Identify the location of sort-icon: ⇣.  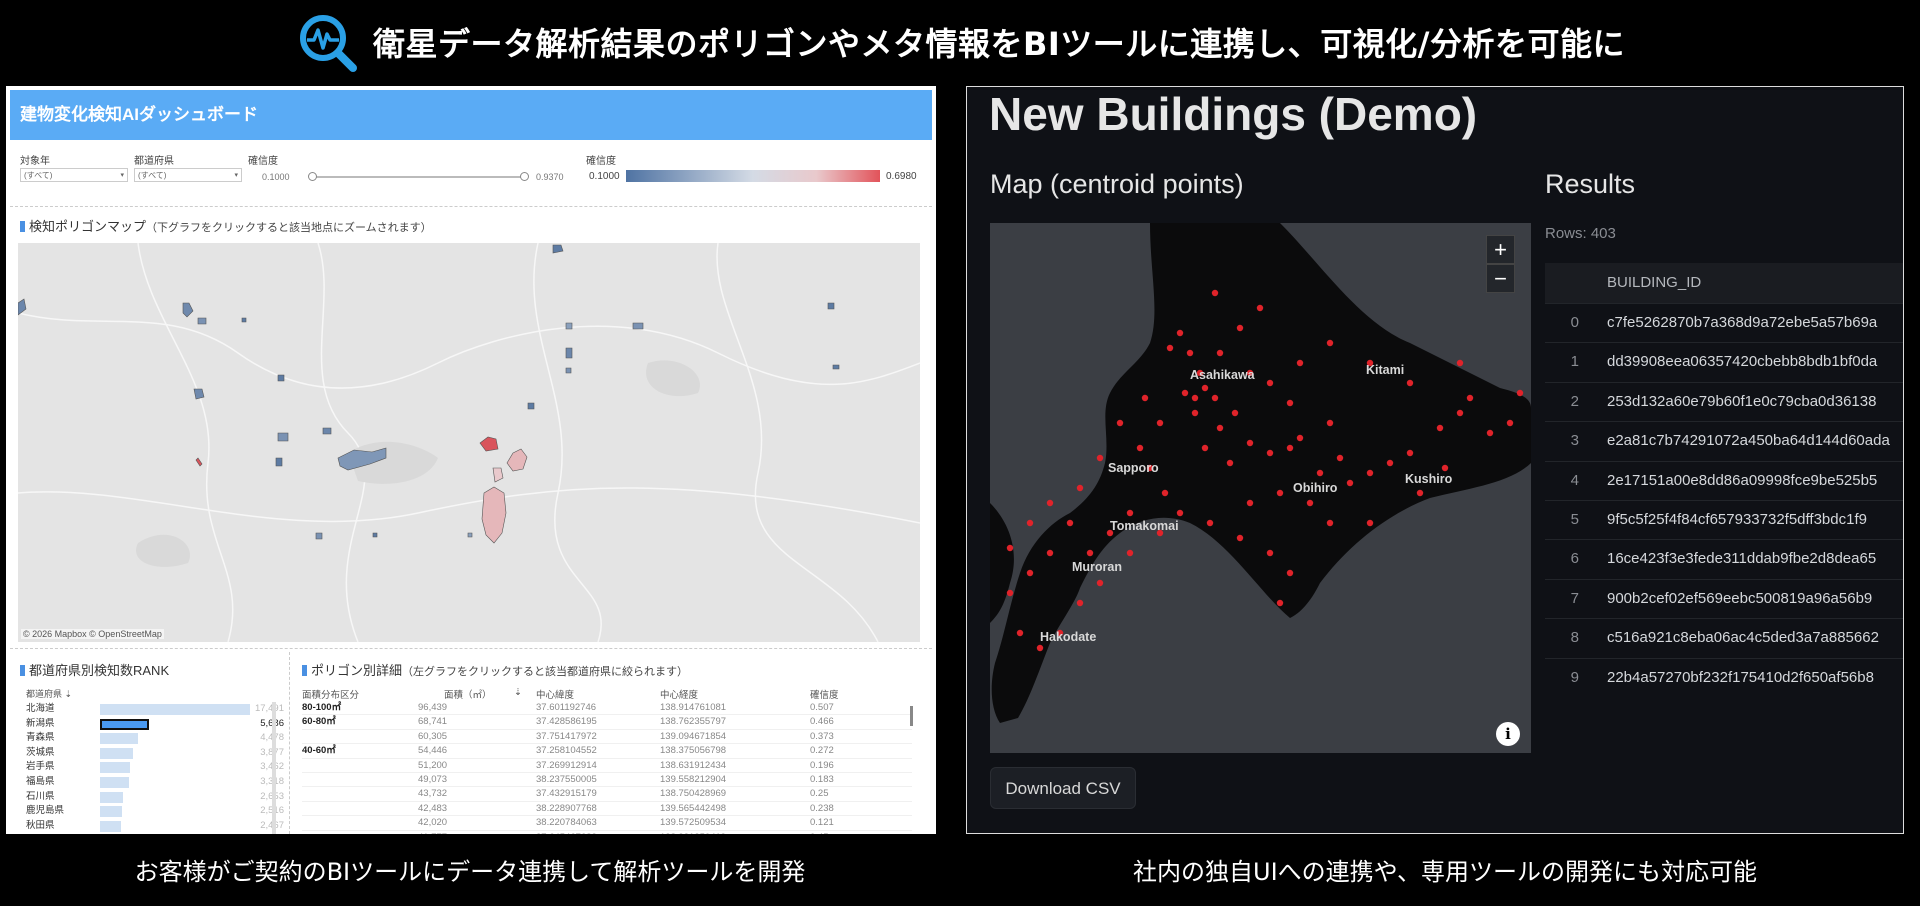
(69, 694).